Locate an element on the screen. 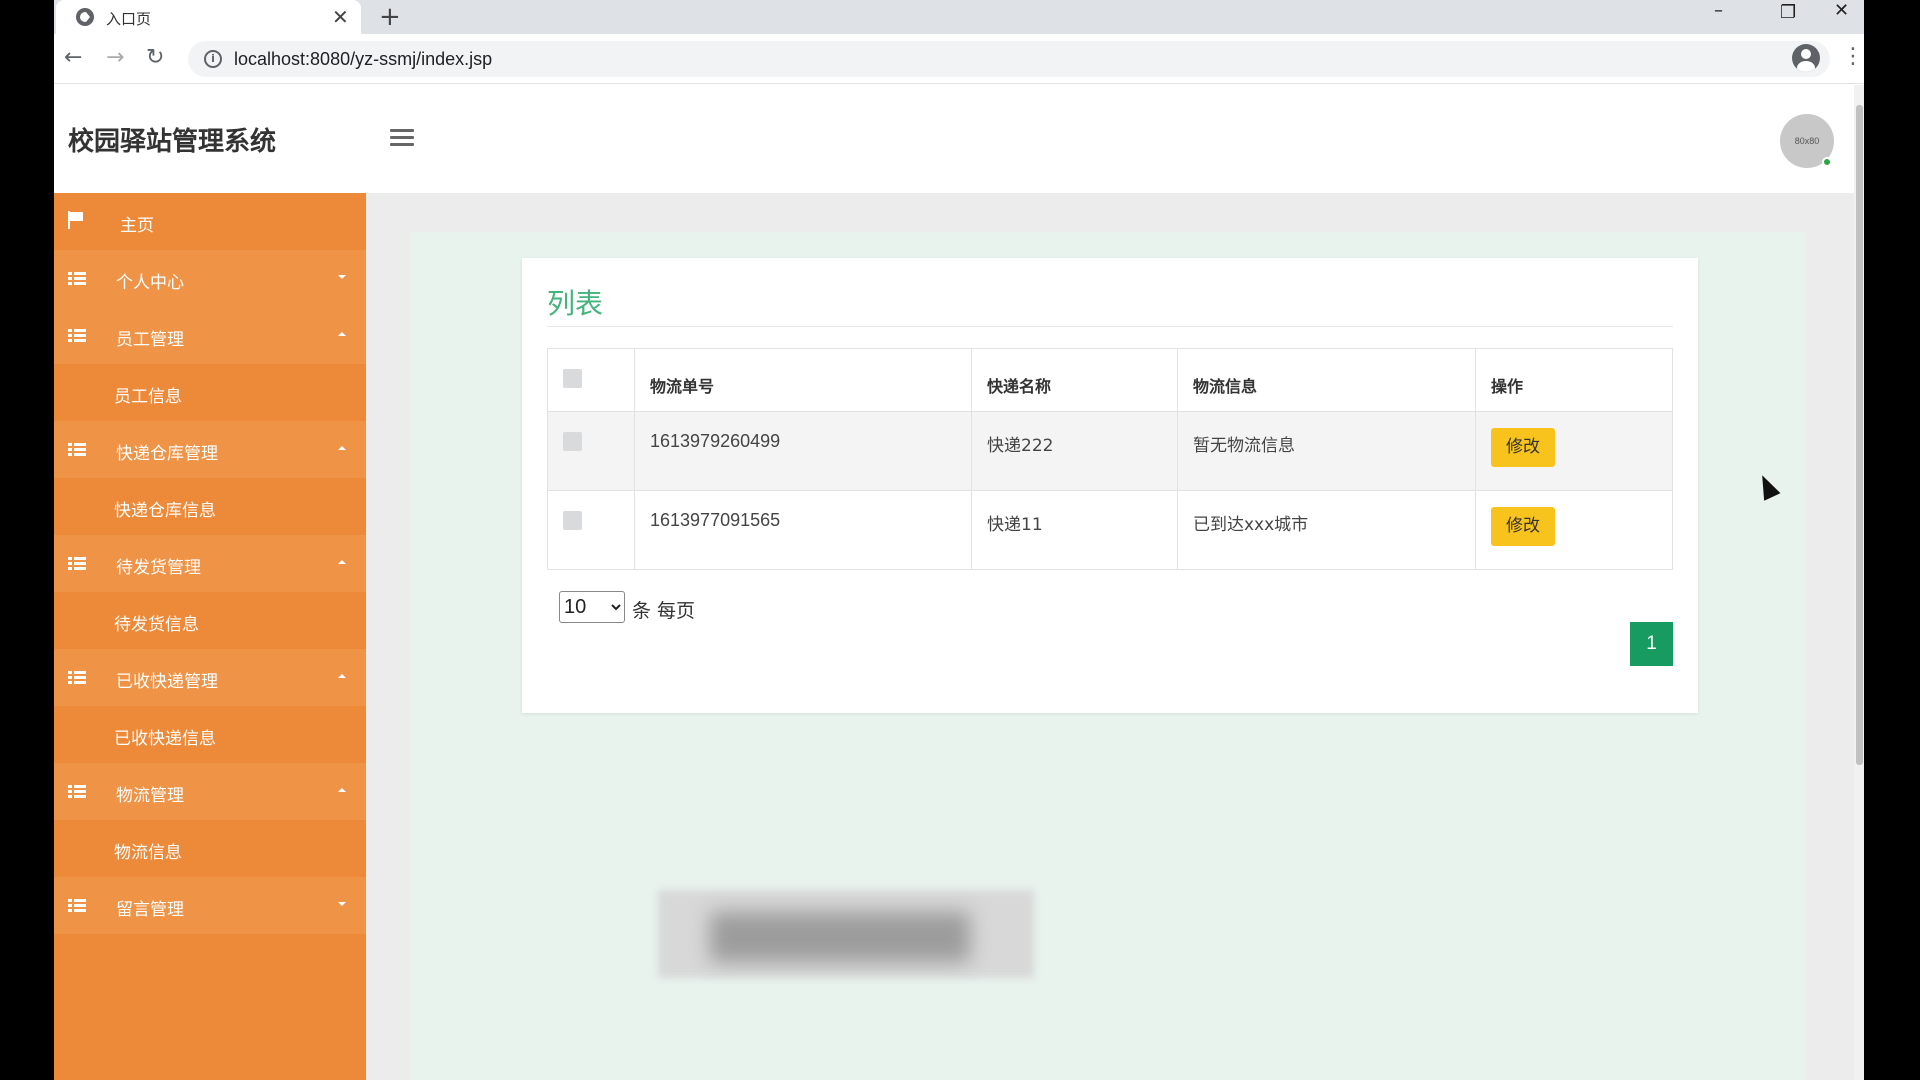 This screenshot has height=1080, width=1920. page-button-1: 1 is located at coordinates (1651, 644).